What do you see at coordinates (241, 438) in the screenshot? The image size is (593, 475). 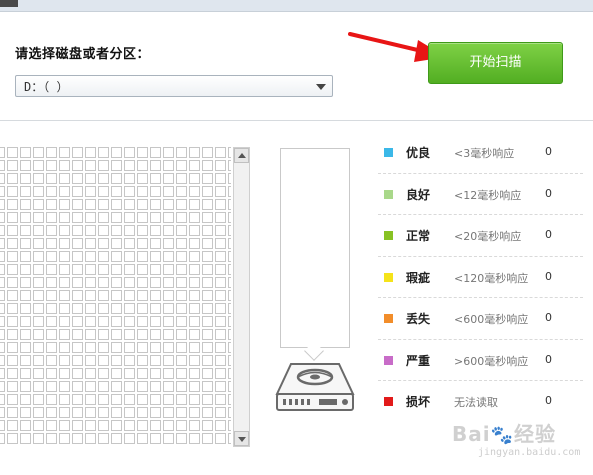 I see `scroll-down-button` at bounding box center [241, 438].